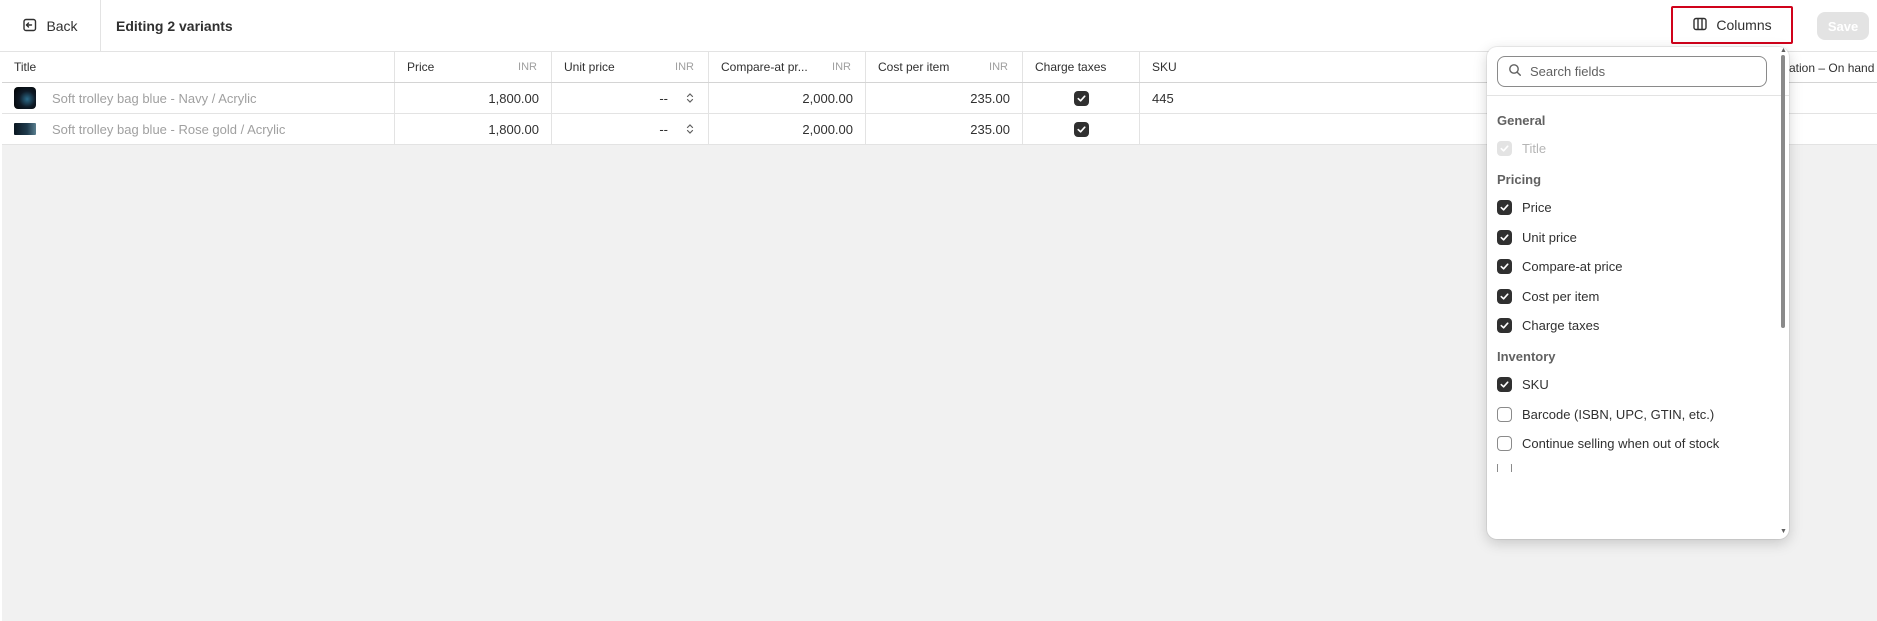  I want to click on compare-at-price-checkbox, so click(1504, 266).